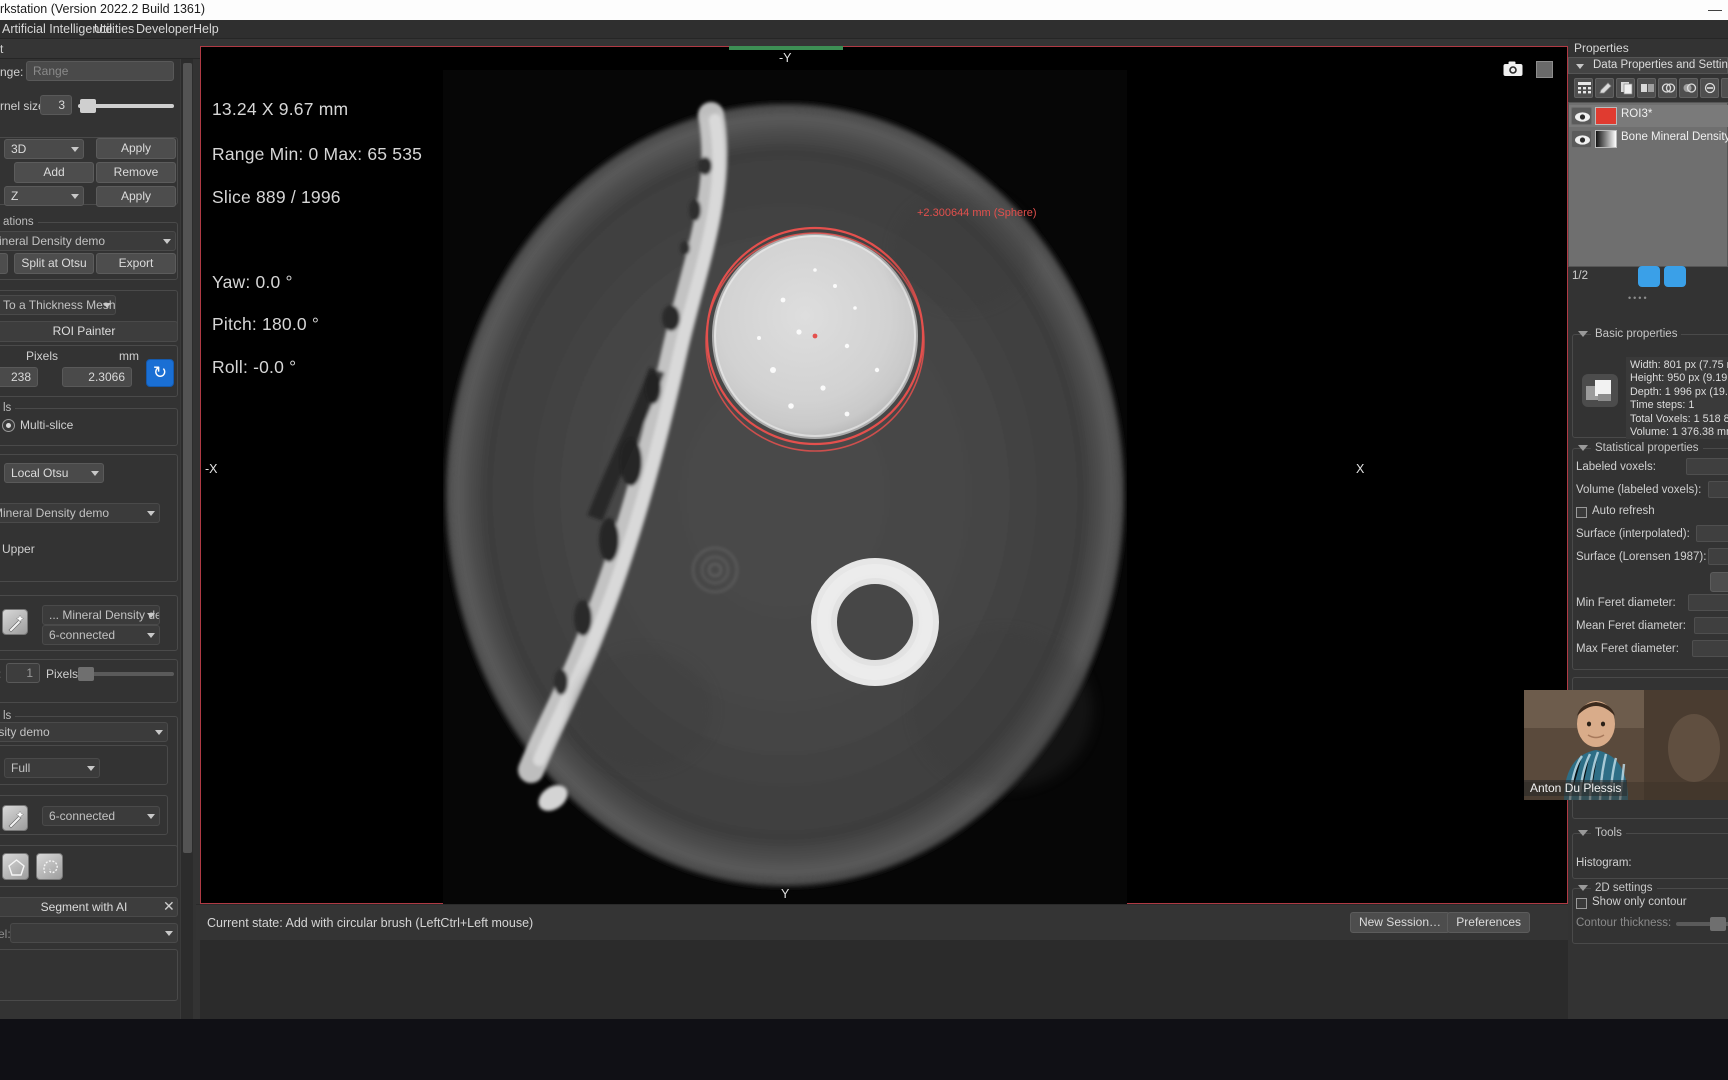 The width and height of the screenshot is (1728, 1080). What do you see at coordinates (94, 933) in the screenshot?
I see `model-select` at bounding box center [94, 933].